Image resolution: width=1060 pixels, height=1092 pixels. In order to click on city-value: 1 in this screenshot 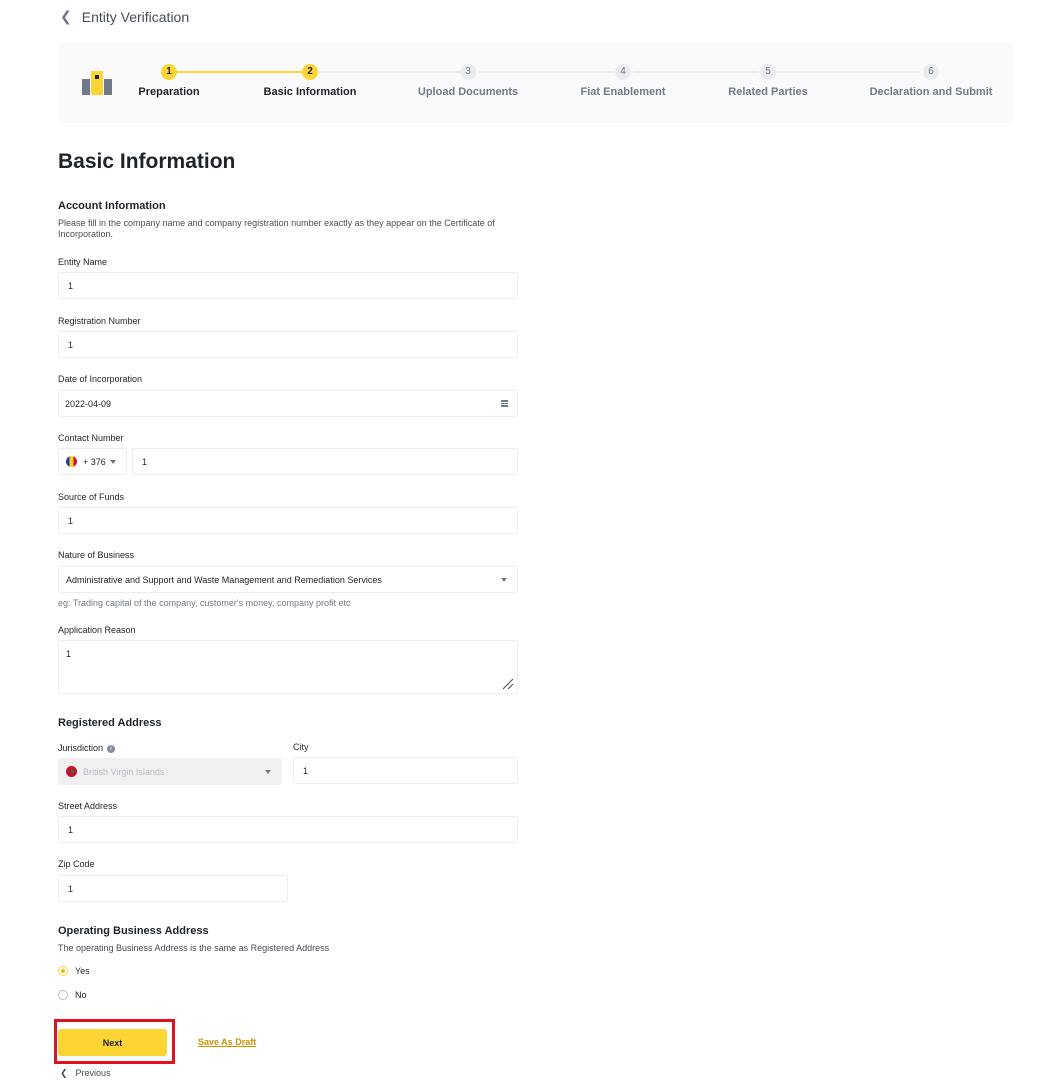, I will do `click(306, 770)`.